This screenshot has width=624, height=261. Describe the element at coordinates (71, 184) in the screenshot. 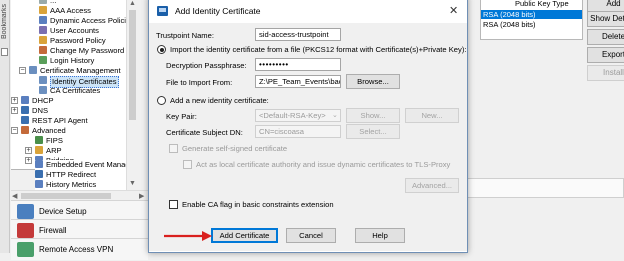

I see `tree-item-label: History Metrics` at that location.